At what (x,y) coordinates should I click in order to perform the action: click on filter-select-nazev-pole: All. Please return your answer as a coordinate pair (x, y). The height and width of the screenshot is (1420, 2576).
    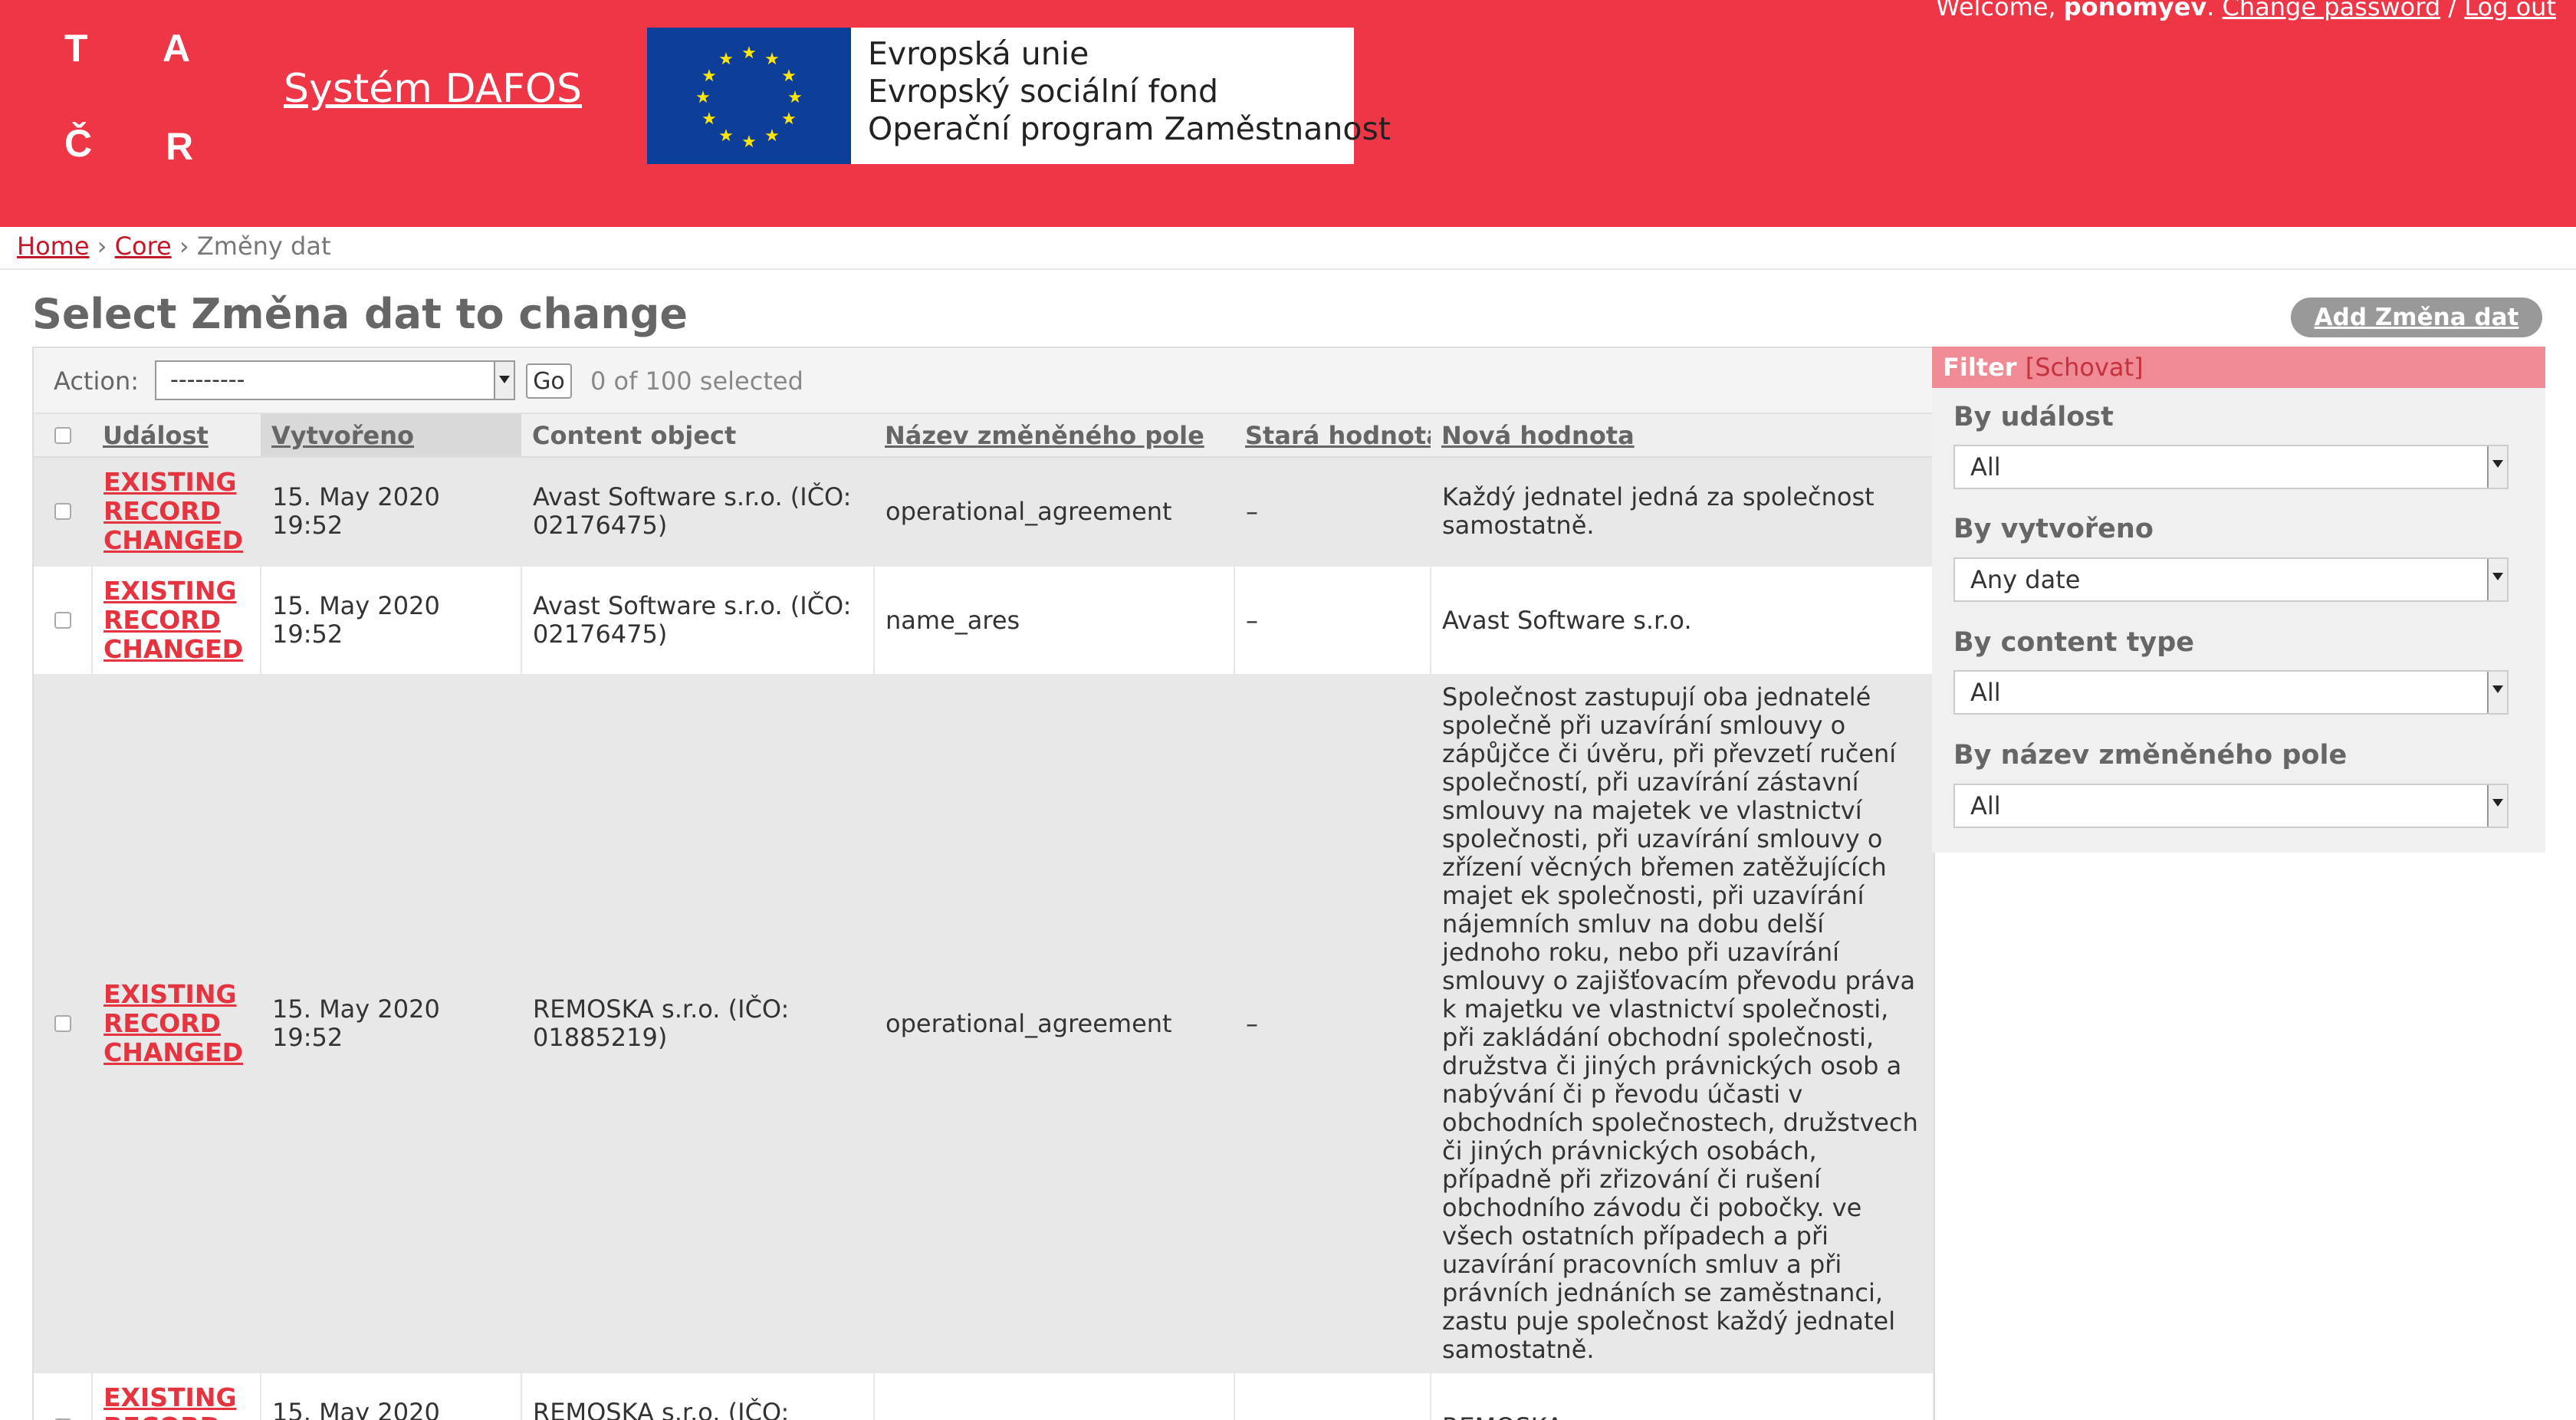
    Looking at the image, I should click on (2231, 806).